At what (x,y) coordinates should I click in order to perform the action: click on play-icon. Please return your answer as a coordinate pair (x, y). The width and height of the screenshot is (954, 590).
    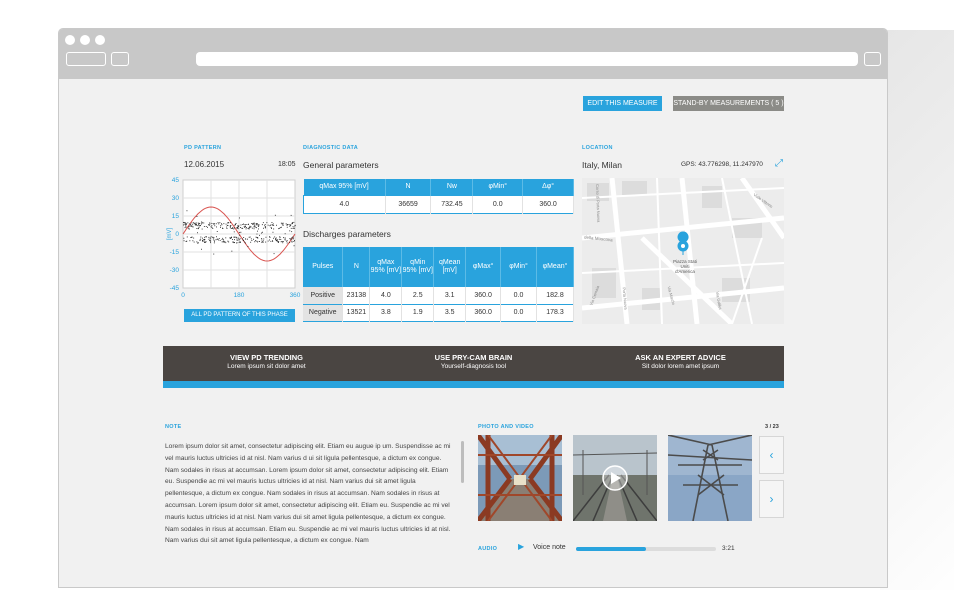
    Looking at the image, I should click on (615, 478).